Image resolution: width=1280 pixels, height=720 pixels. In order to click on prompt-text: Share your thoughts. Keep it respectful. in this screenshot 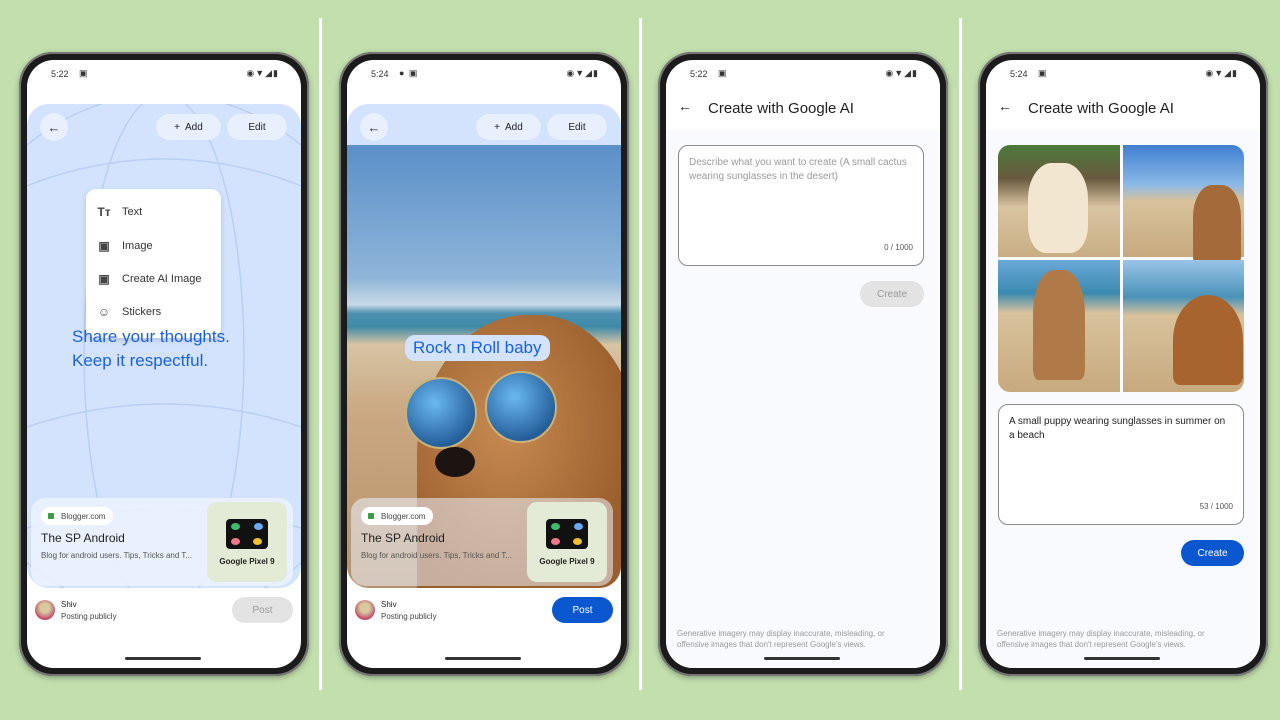, I will do `click(151, 348)`.